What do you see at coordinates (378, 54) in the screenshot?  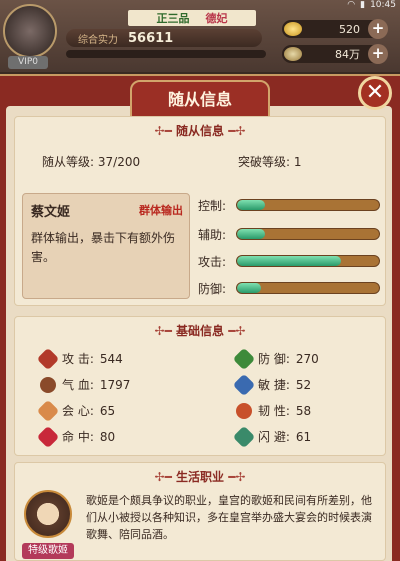 I see `add-silver-button: +` at bounding box center [378, 54].